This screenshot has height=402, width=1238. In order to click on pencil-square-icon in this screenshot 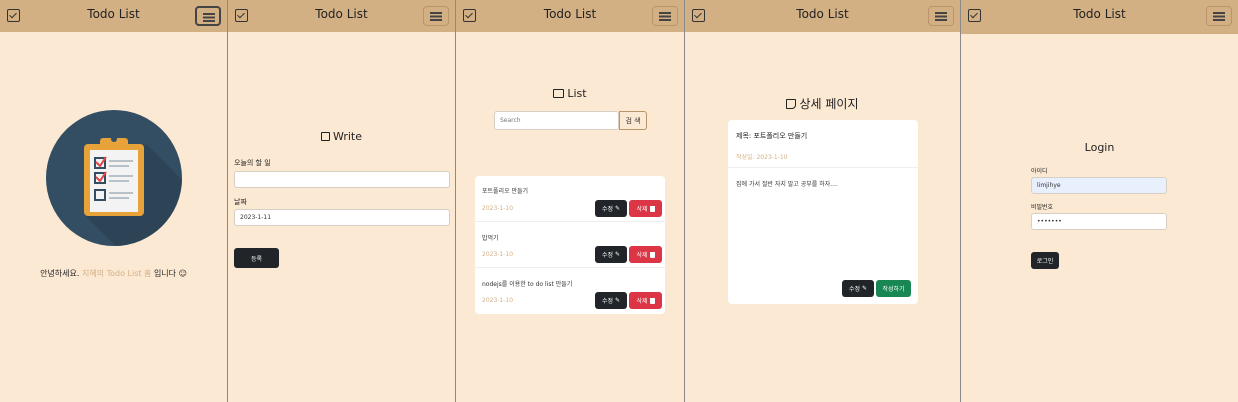, I will do `click(325, 136)`.